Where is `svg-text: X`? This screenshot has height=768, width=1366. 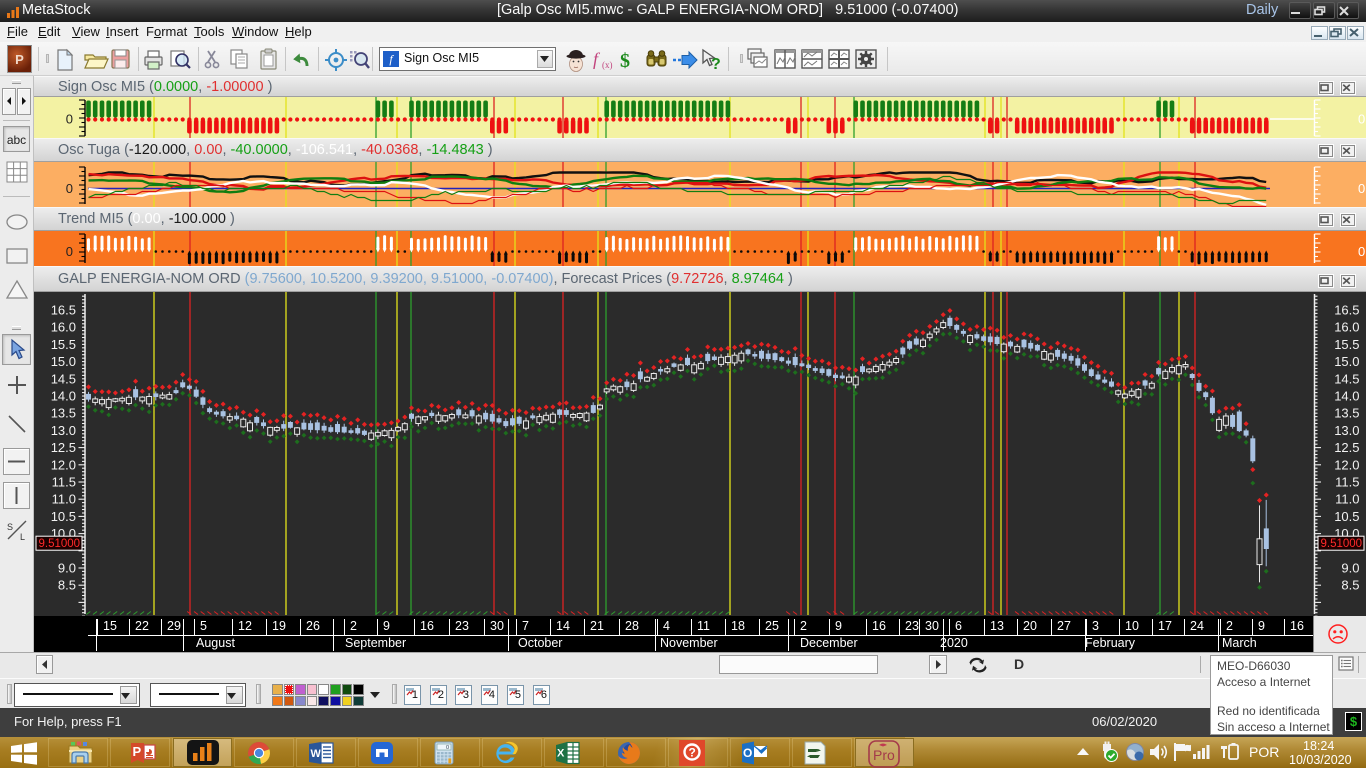
svg-text: X is located at coordinates (561, 754).